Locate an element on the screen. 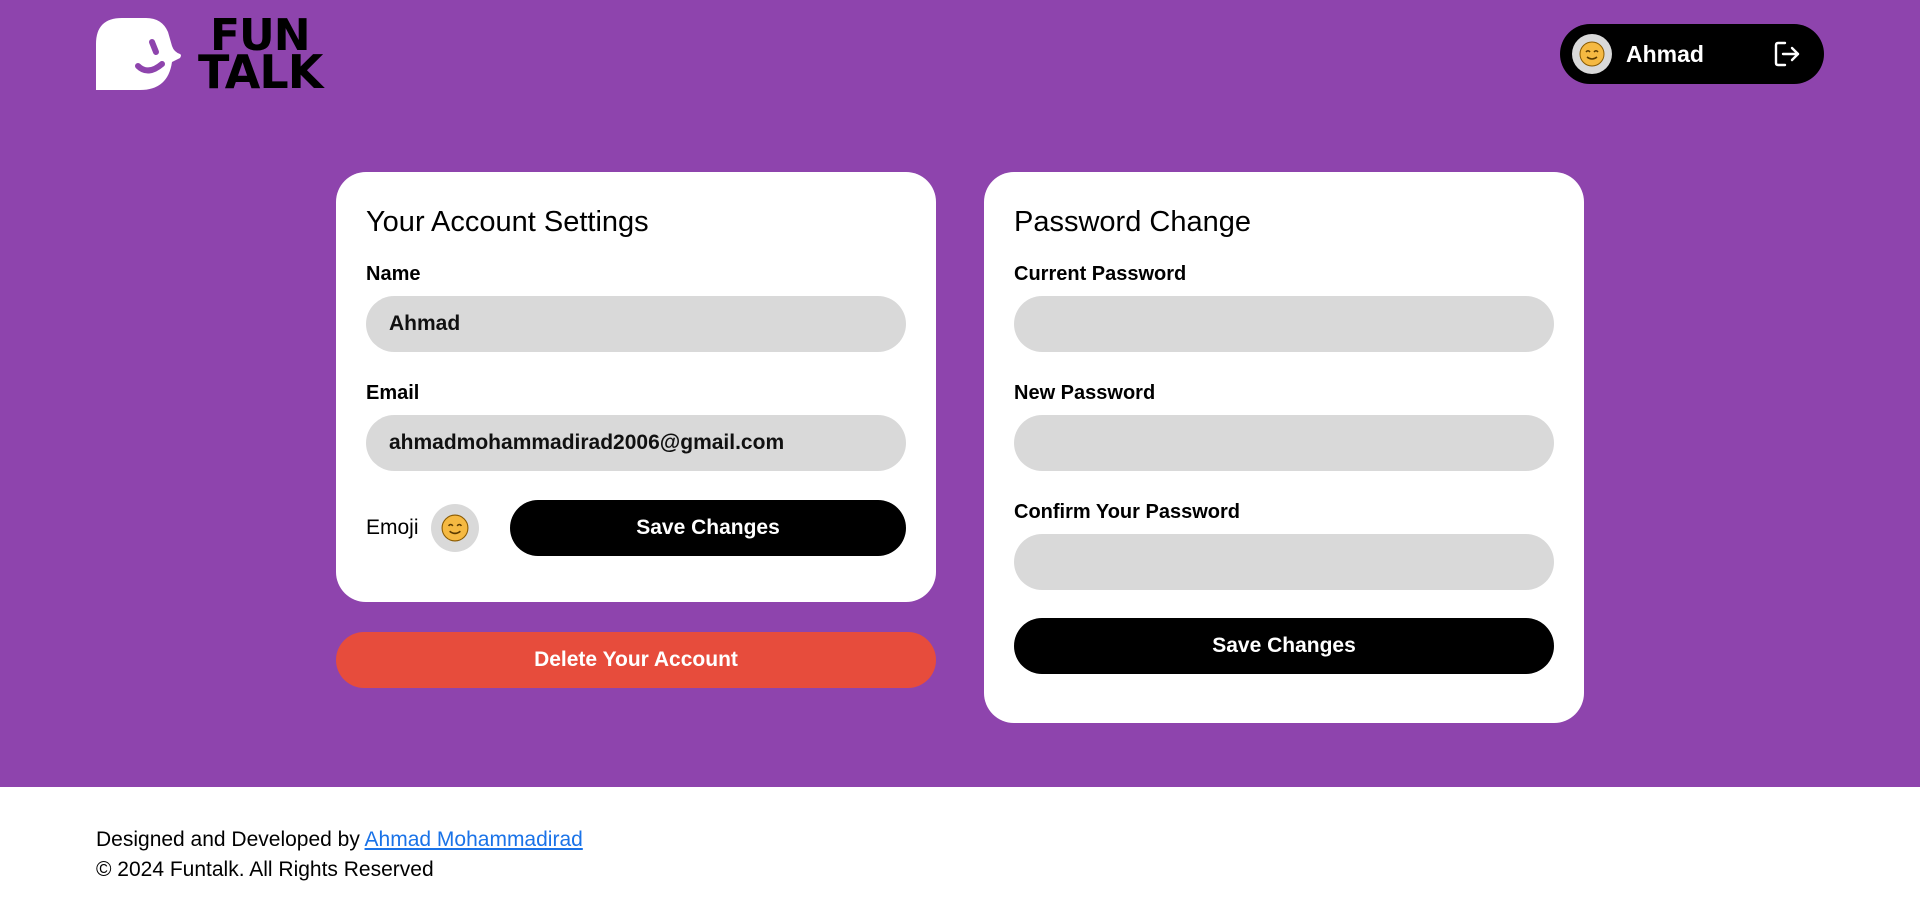 The height and width of the screenshot is (919, 1920). user-name: Ahmad is located at coordinates (1665, 53).